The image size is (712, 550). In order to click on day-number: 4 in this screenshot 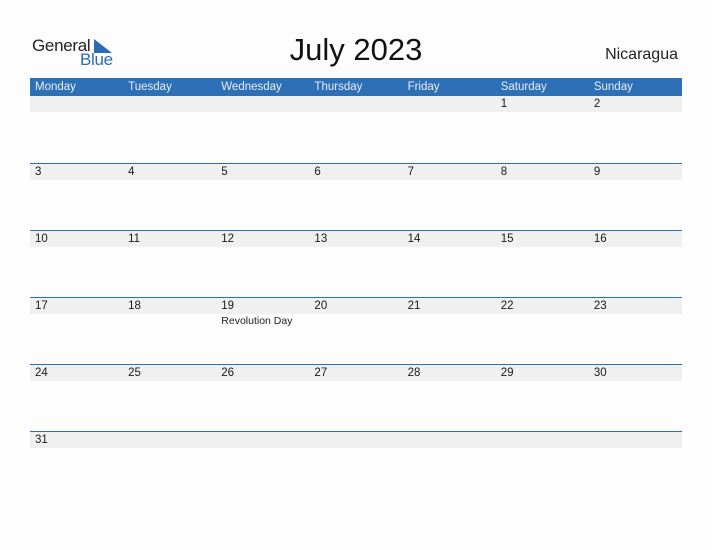, I will do `click(131, 172)`.